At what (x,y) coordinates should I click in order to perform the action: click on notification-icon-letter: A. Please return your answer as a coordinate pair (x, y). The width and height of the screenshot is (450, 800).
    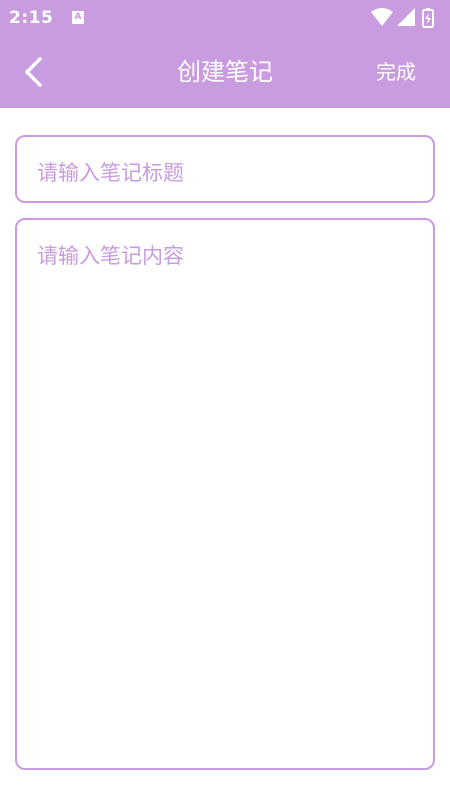
    Looking at the image, I should click on (78, 17).